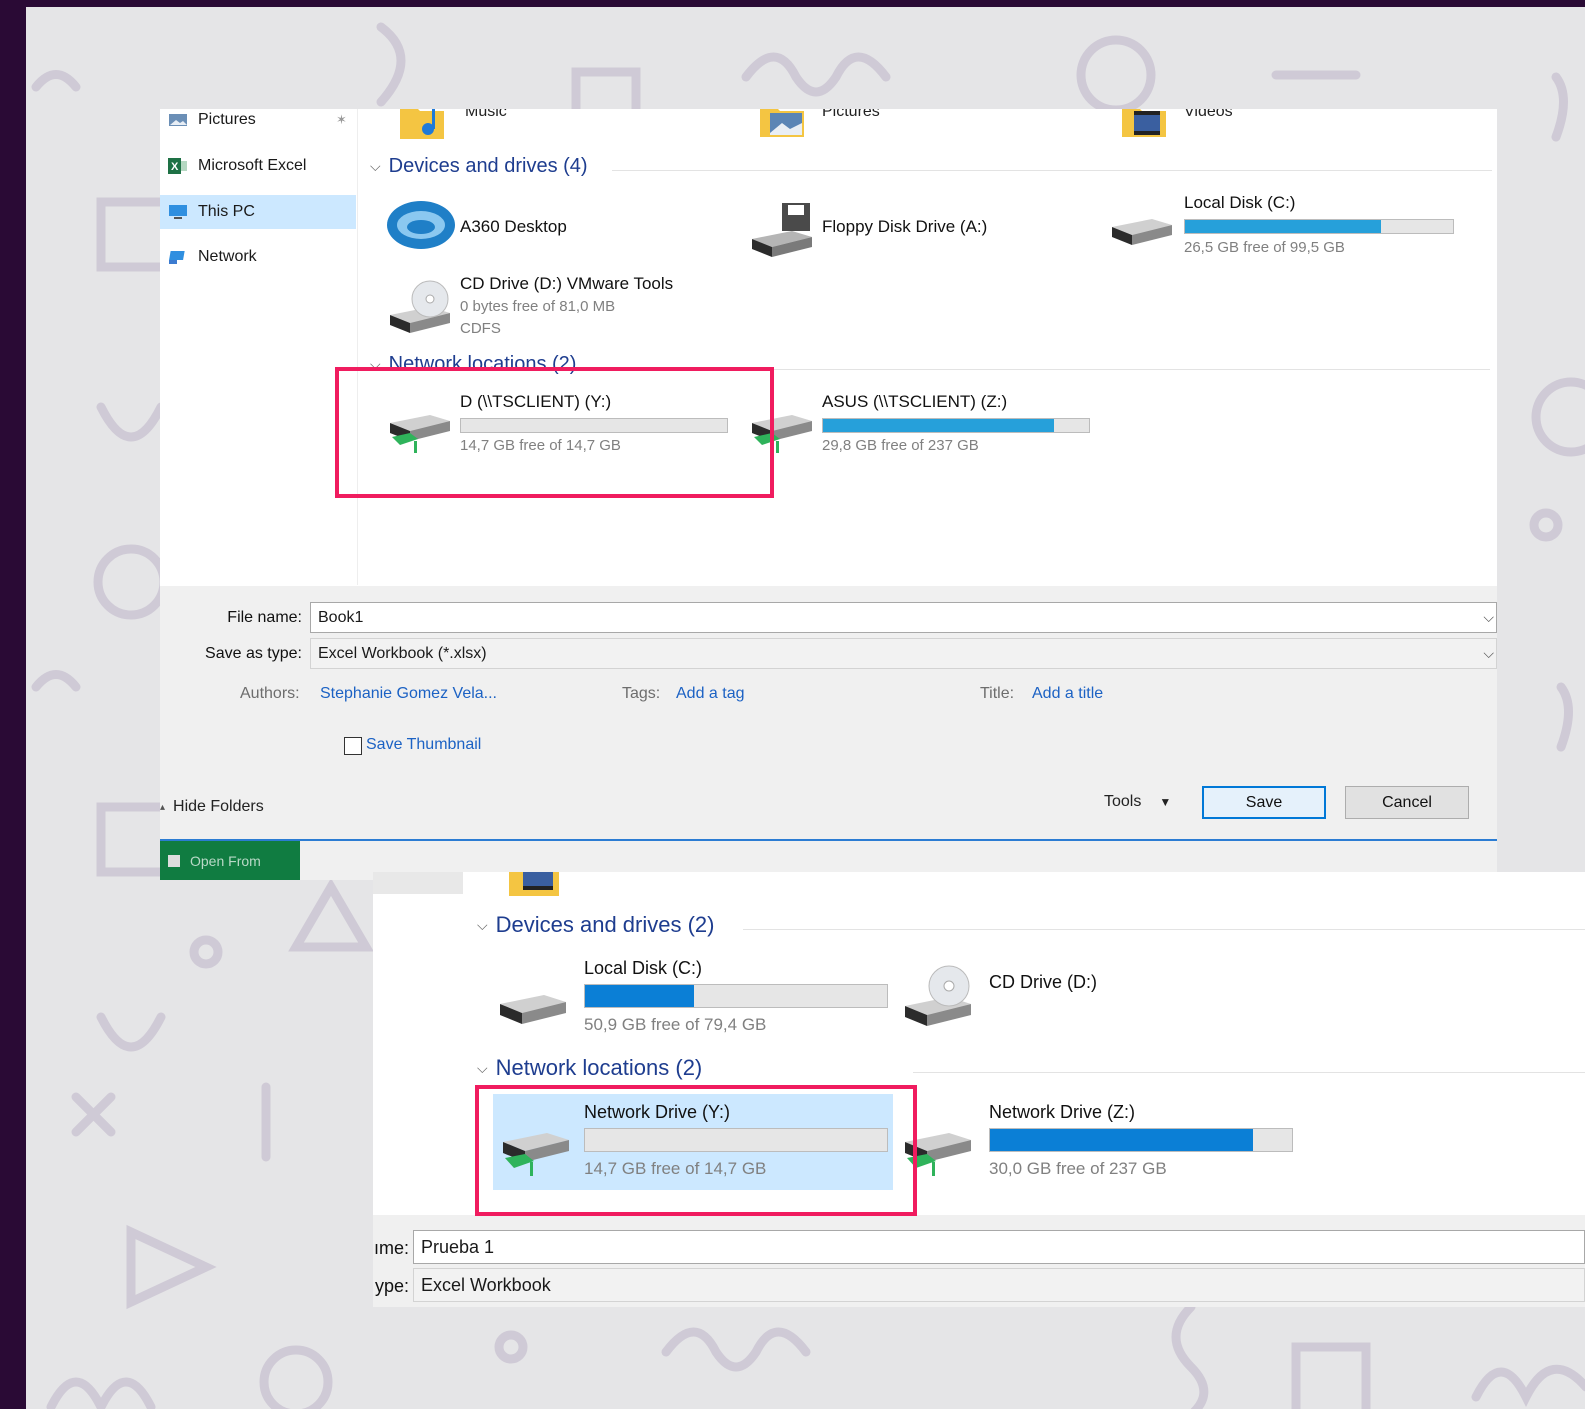 The height and width of the screenshot is (1409, 1585). I want to click on save-thumbnail-label: Save Thumbnail, so click(423, 745).